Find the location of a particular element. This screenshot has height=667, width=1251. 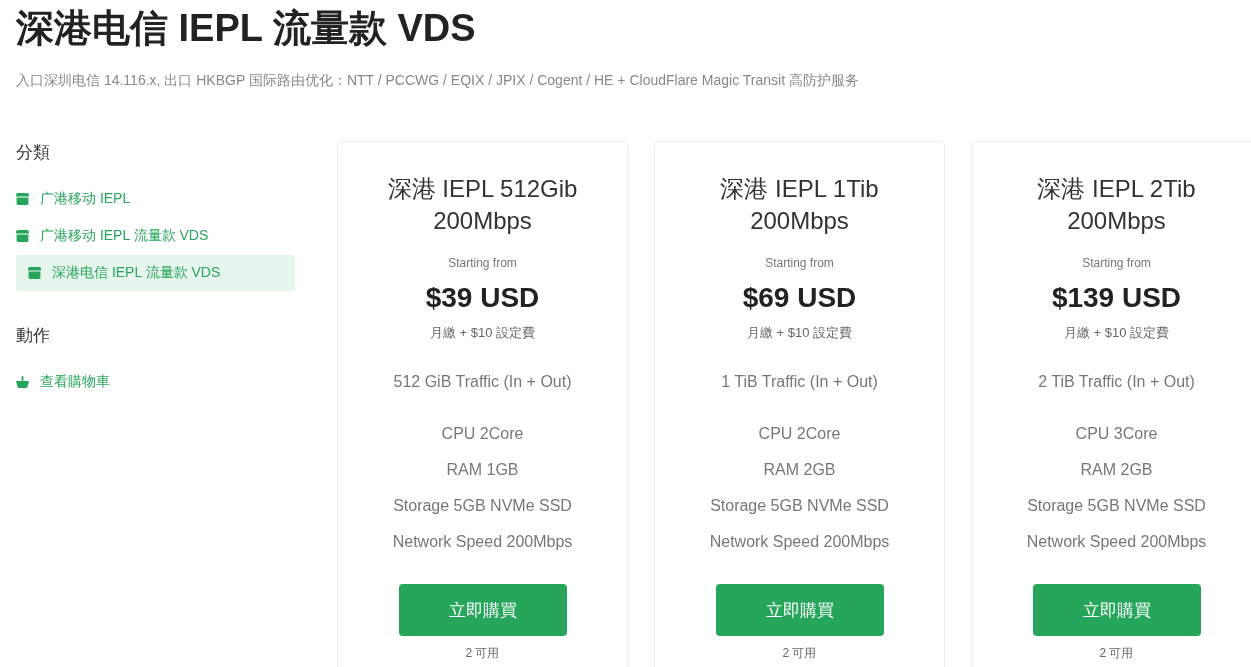

sidebar-item: 广港移动 IEPL is located at coordinates (155, 199).